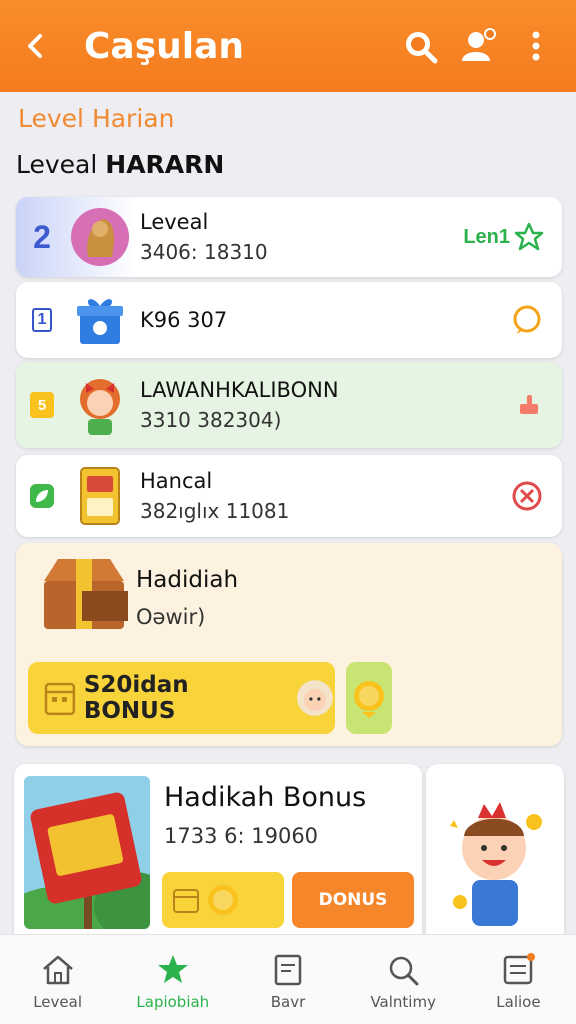 Image resolution: width=576 pixels, height=1024 pixels. I want to click on mascot-boy-icon, so click(496, 864).